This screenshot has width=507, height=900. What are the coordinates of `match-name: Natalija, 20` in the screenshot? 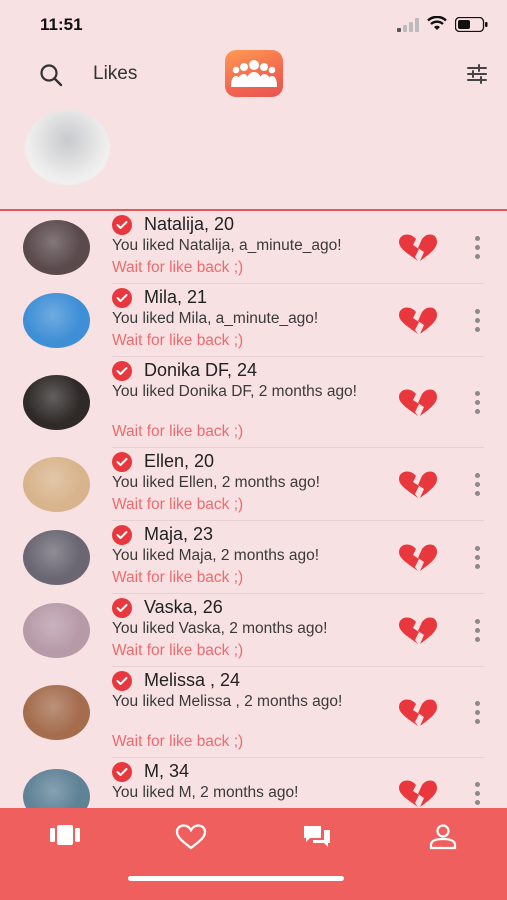 It's located at (189, 224).